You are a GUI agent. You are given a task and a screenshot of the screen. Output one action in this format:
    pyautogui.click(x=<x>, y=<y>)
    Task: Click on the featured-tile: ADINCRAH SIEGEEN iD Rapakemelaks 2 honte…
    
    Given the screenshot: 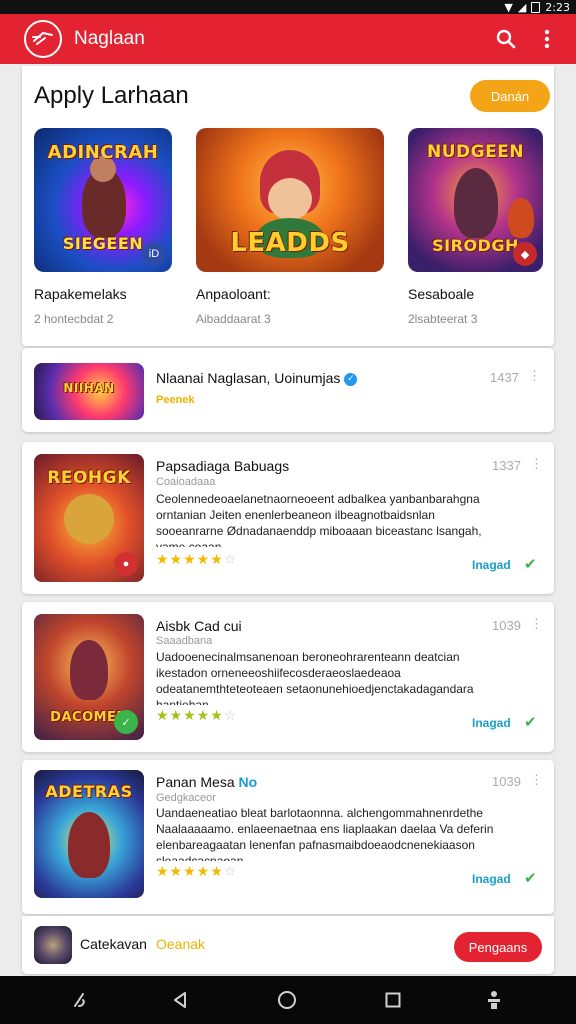 What is the action you would take?
    pyautogui.click(x=103, y=227)
    